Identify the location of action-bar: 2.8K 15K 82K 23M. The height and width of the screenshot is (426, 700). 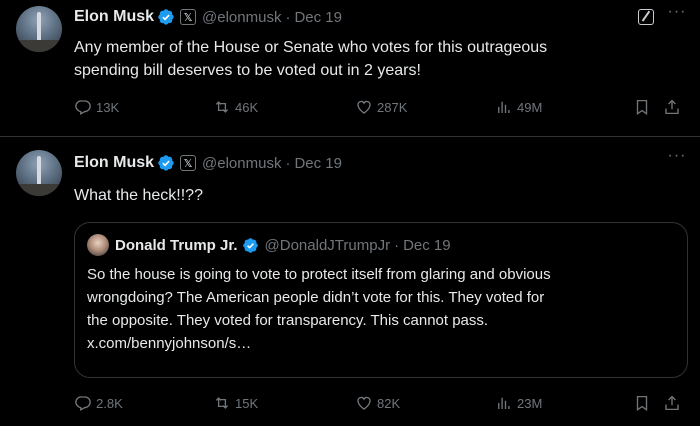
(381, 403).